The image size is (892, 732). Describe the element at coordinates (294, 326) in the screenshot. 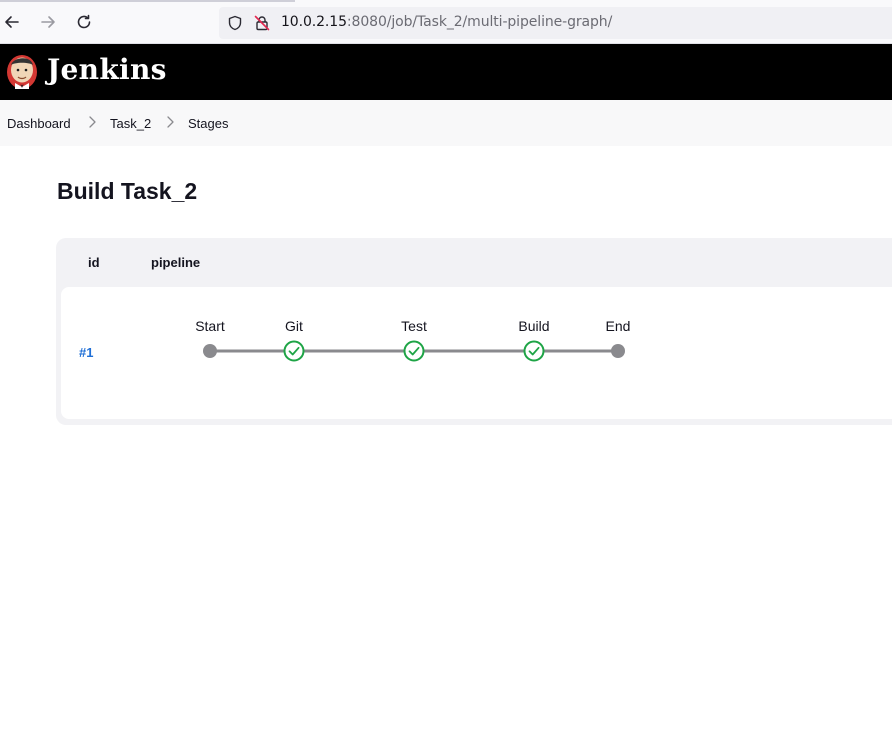

I see `stage-label-git: Git` at that location.